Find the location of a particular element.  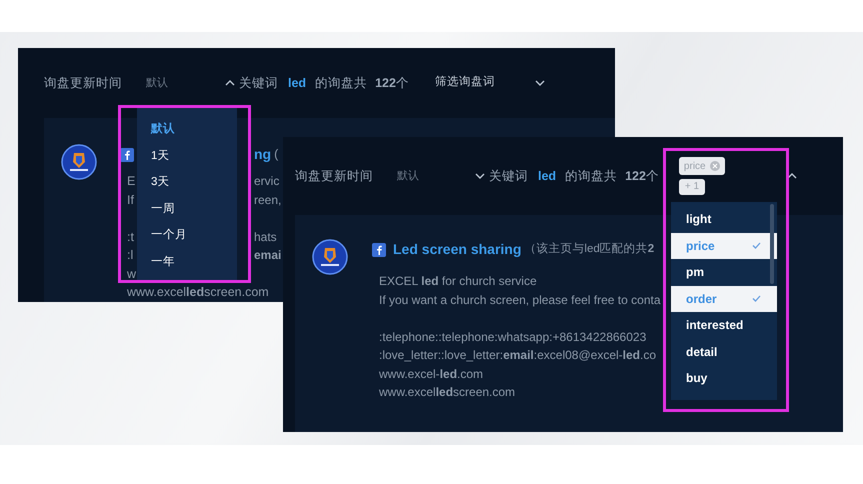

menu-item: 1天 is located at coordinates (194, 155).